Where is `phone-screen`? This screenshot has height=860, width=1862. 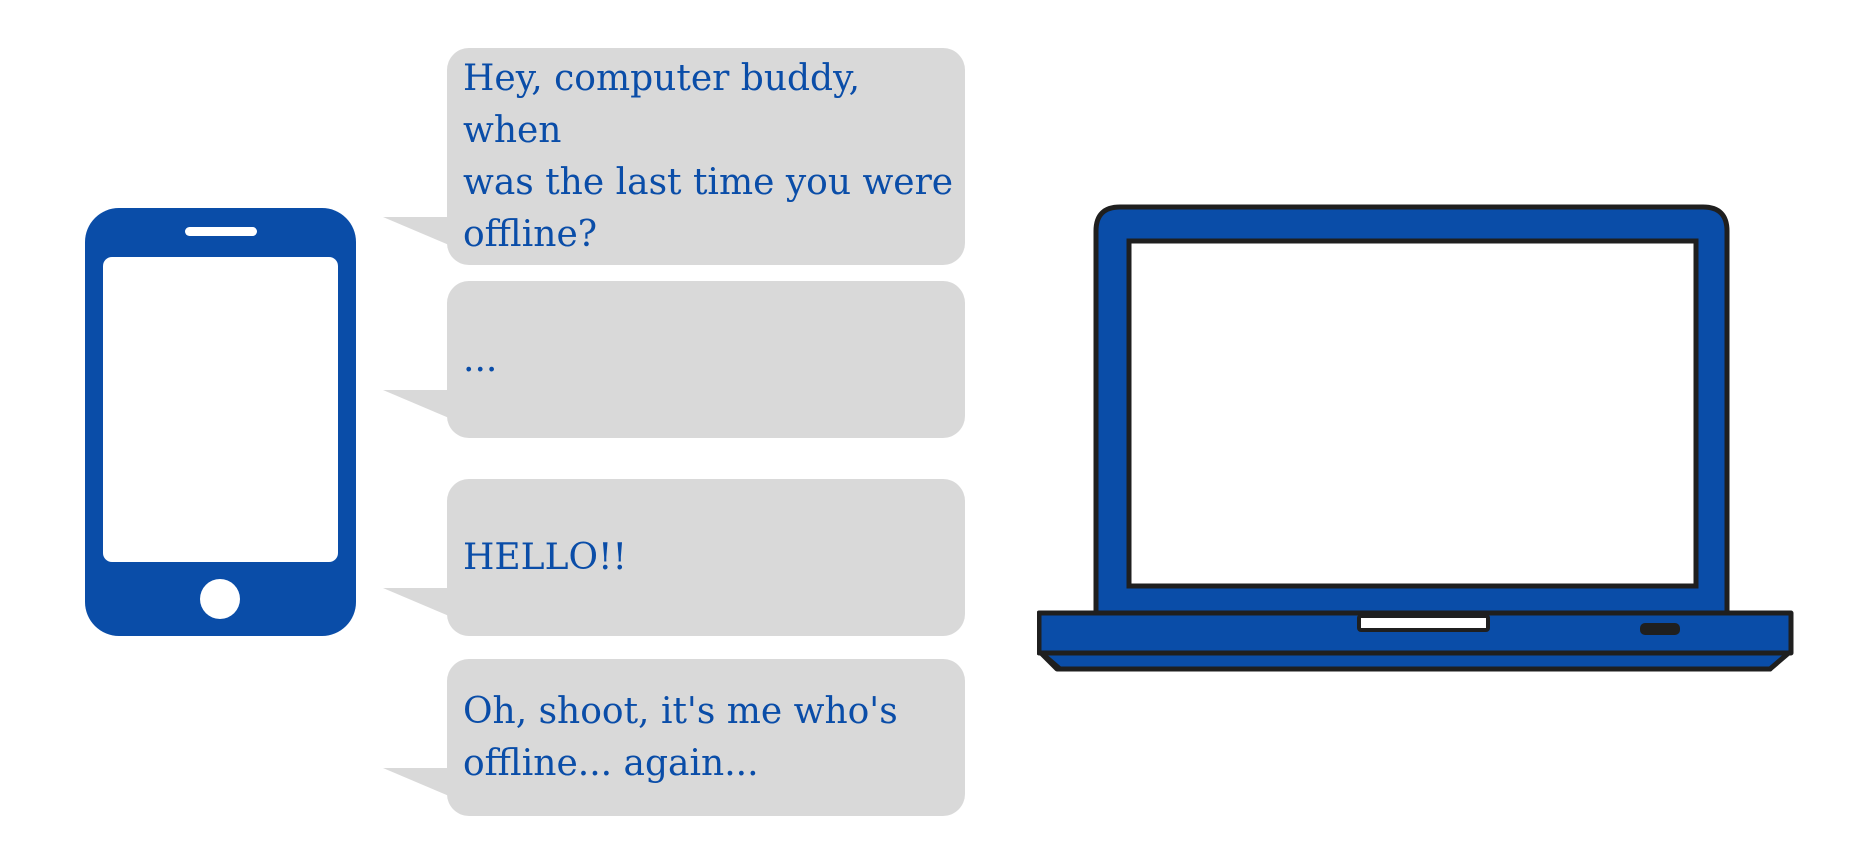
phone-screen is located at coordinates (220, 409).